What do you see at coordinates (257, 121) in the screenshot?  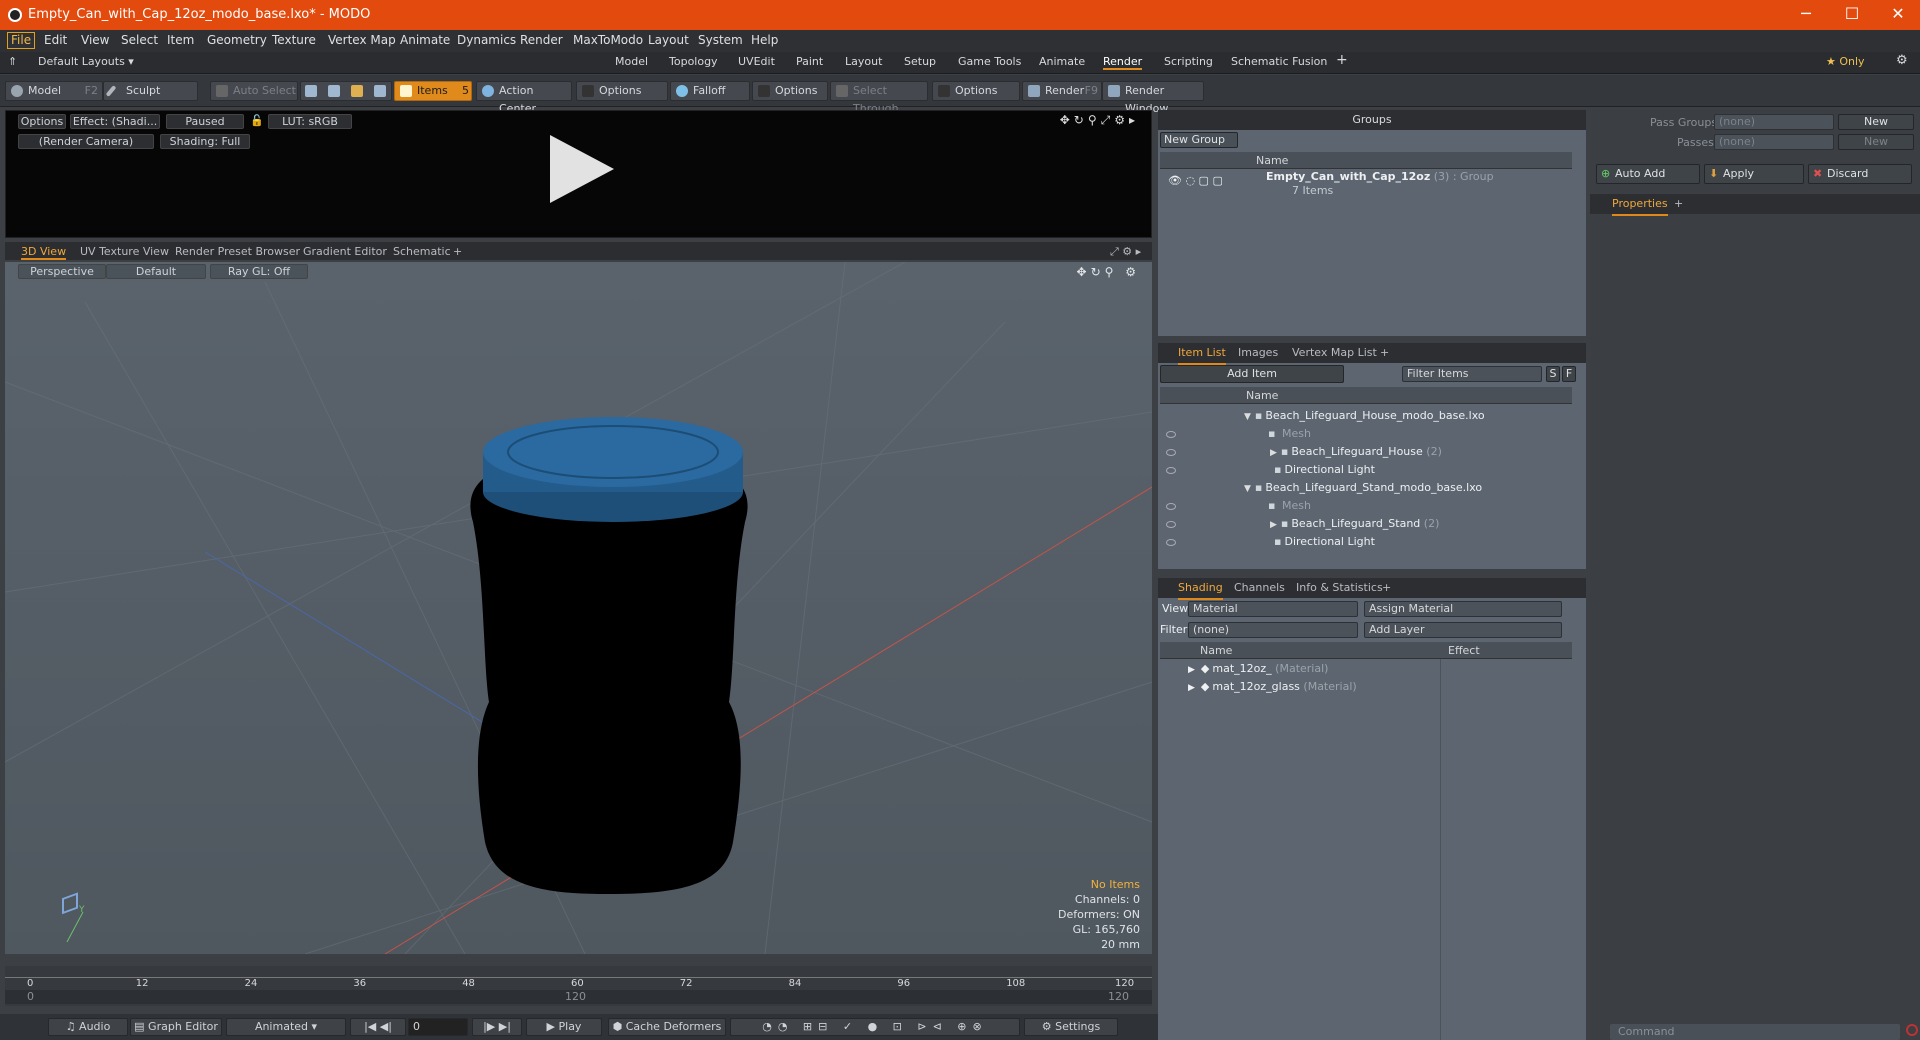 I see `lock-icon: 🔓` at bounding box center [257, 121].